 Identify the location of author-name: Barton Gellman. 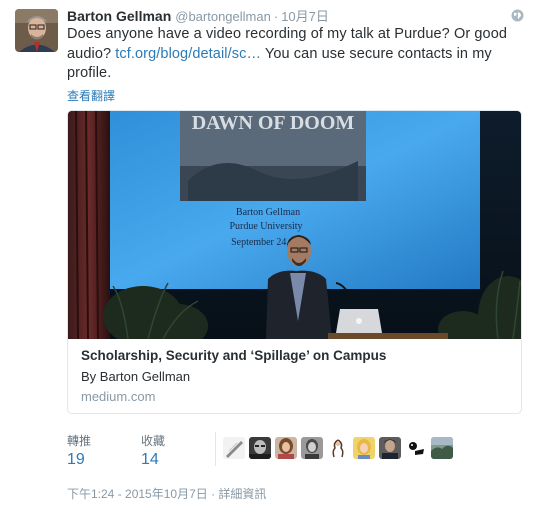
(119, 16).